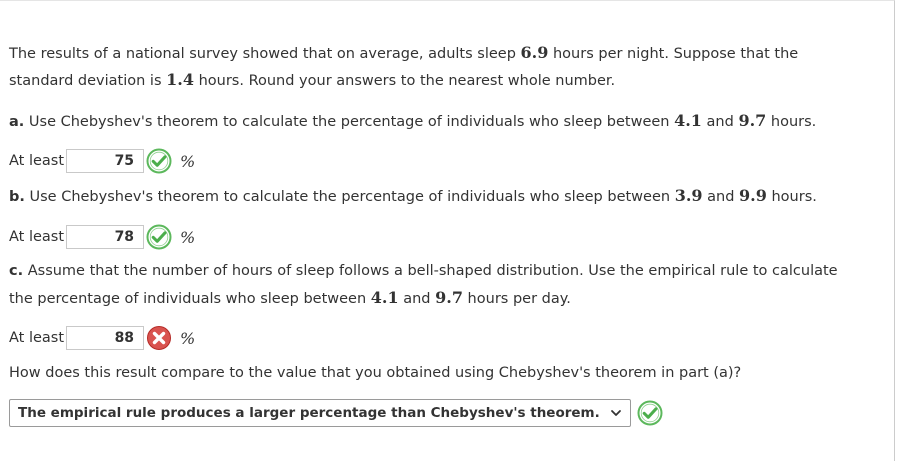 Image resolution: width=897 pixels, height=461 pixels. I want to click on part-a-unit: %, so click(188, 161).